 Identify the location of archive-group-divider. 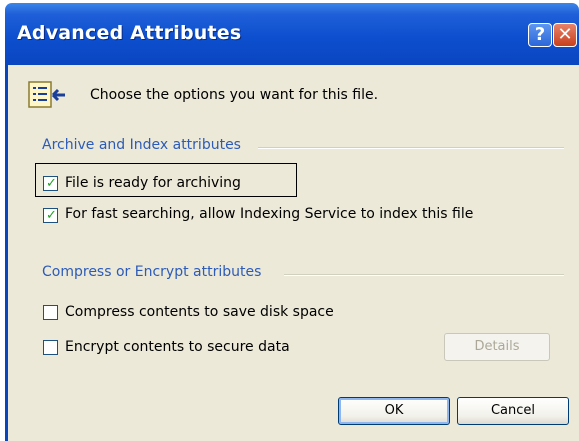
(411, 148).